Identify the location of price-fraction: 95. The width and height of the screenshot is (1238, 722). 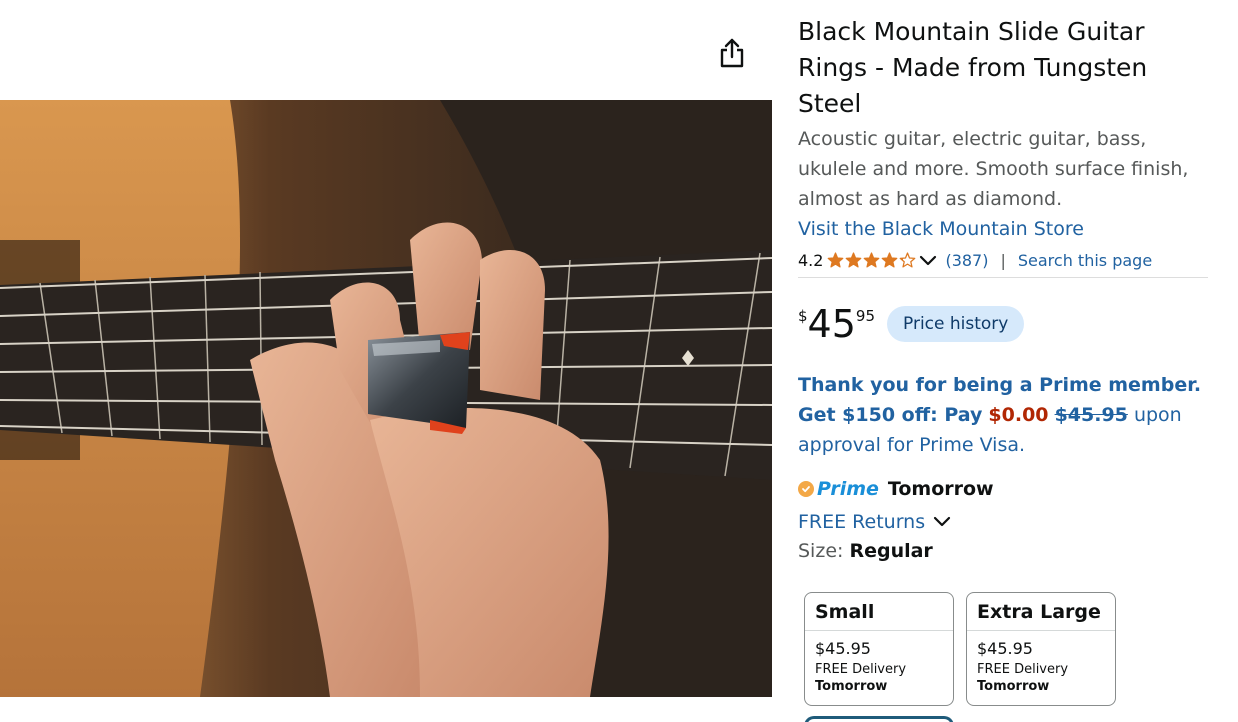
(865, 316).